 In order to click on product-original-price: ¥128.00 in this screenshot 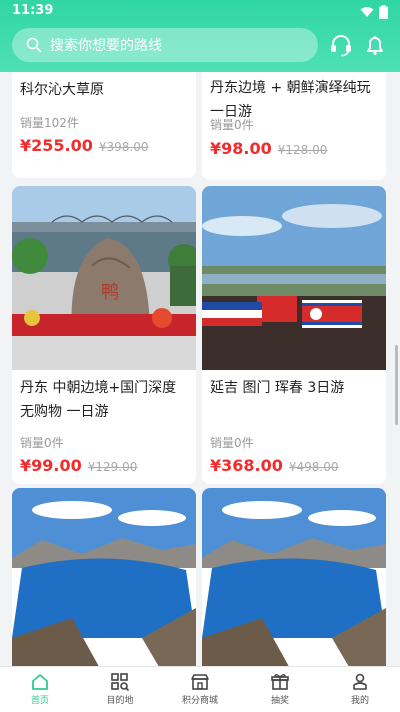, I will do `click(302, 150)`.